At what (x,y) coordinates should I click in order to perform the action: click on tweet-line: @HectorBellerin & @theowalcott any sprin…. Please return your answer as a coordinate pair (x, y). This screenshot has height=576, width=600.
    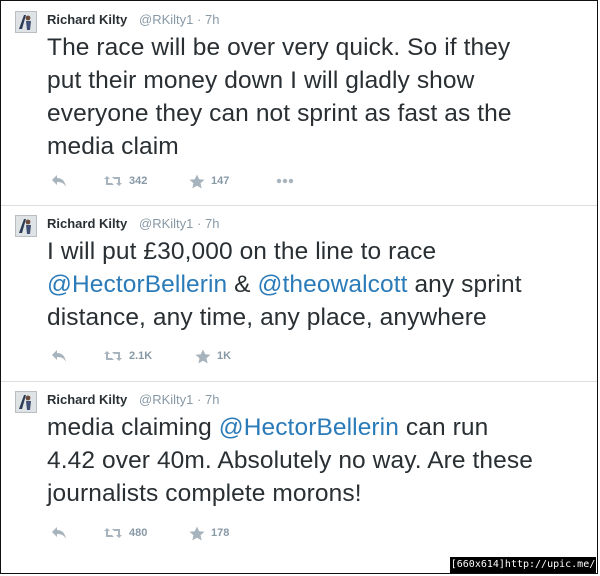
    Looking at the image, I should click on (317, 284).